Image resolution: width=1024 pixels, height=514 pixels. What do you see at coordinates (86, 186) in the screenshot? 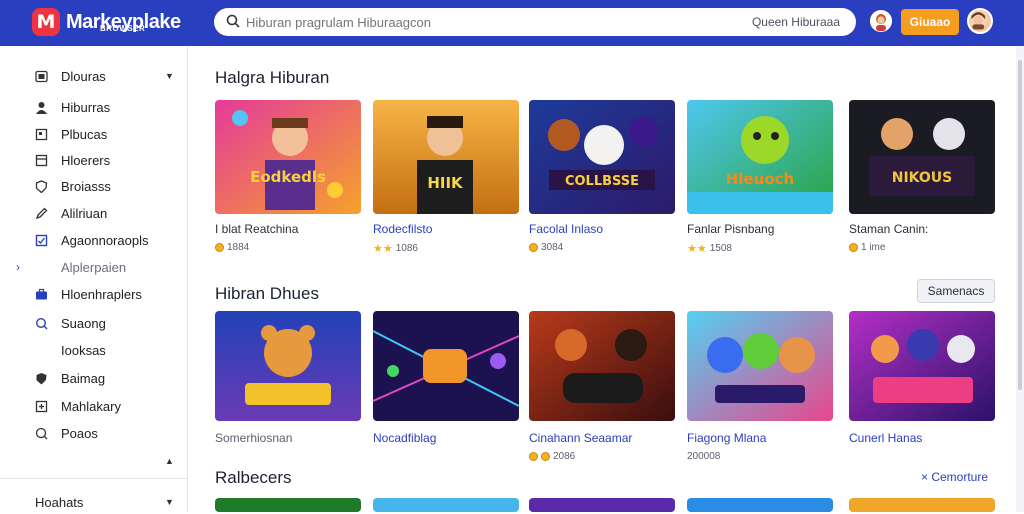
I see `sidebar-item-label: Broiasss` at bounding box center [86, 186].